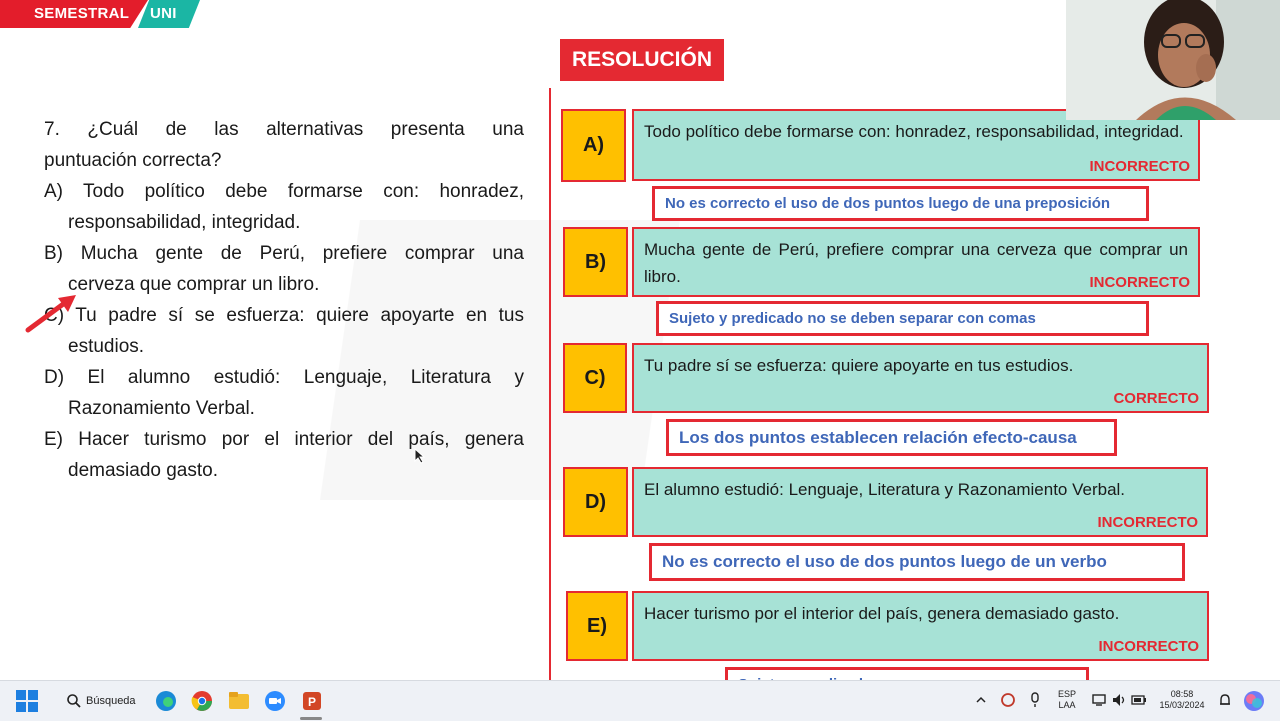  What do you see at coordinates (1099, 700) in the screenshot?
I see `network-icon` at bounding box center [1099, 700].